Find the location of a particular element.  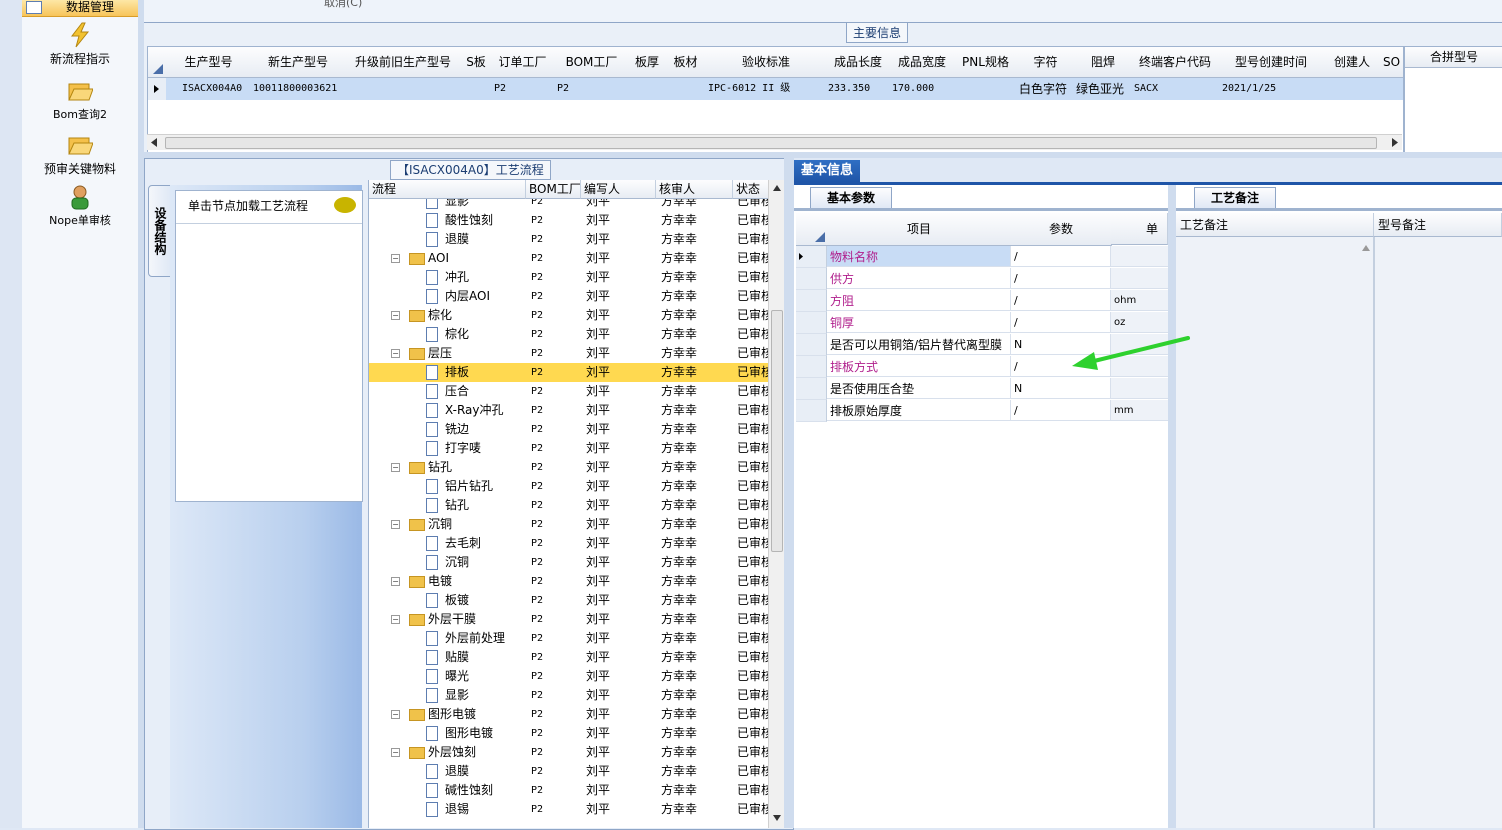

tree-row: 显影 P2 刘平 方幸幸 已审核 is located at coordinates (569, 695).